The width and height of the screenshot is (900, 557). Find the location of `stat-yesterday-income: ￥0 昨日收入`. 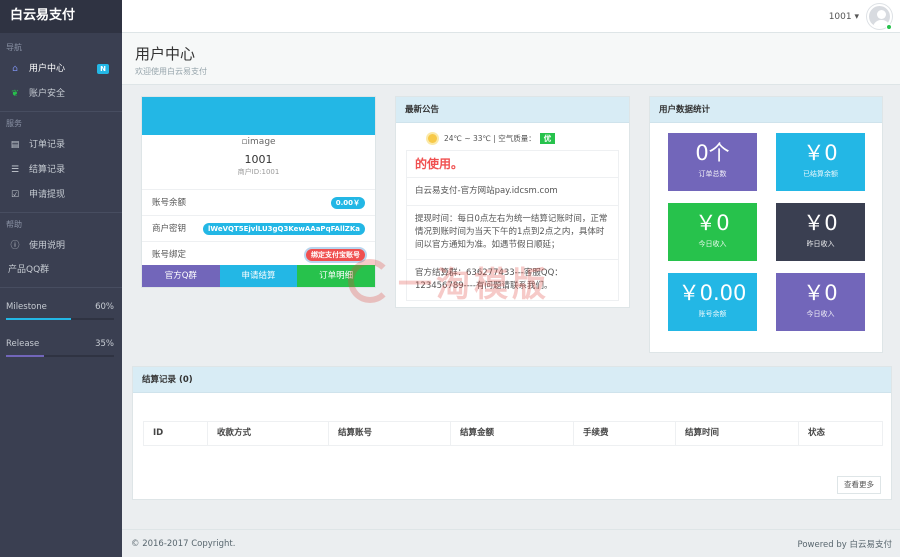

stat-yesterday-income: ￥0 昨日收入 is located at coordinates (820, 232).